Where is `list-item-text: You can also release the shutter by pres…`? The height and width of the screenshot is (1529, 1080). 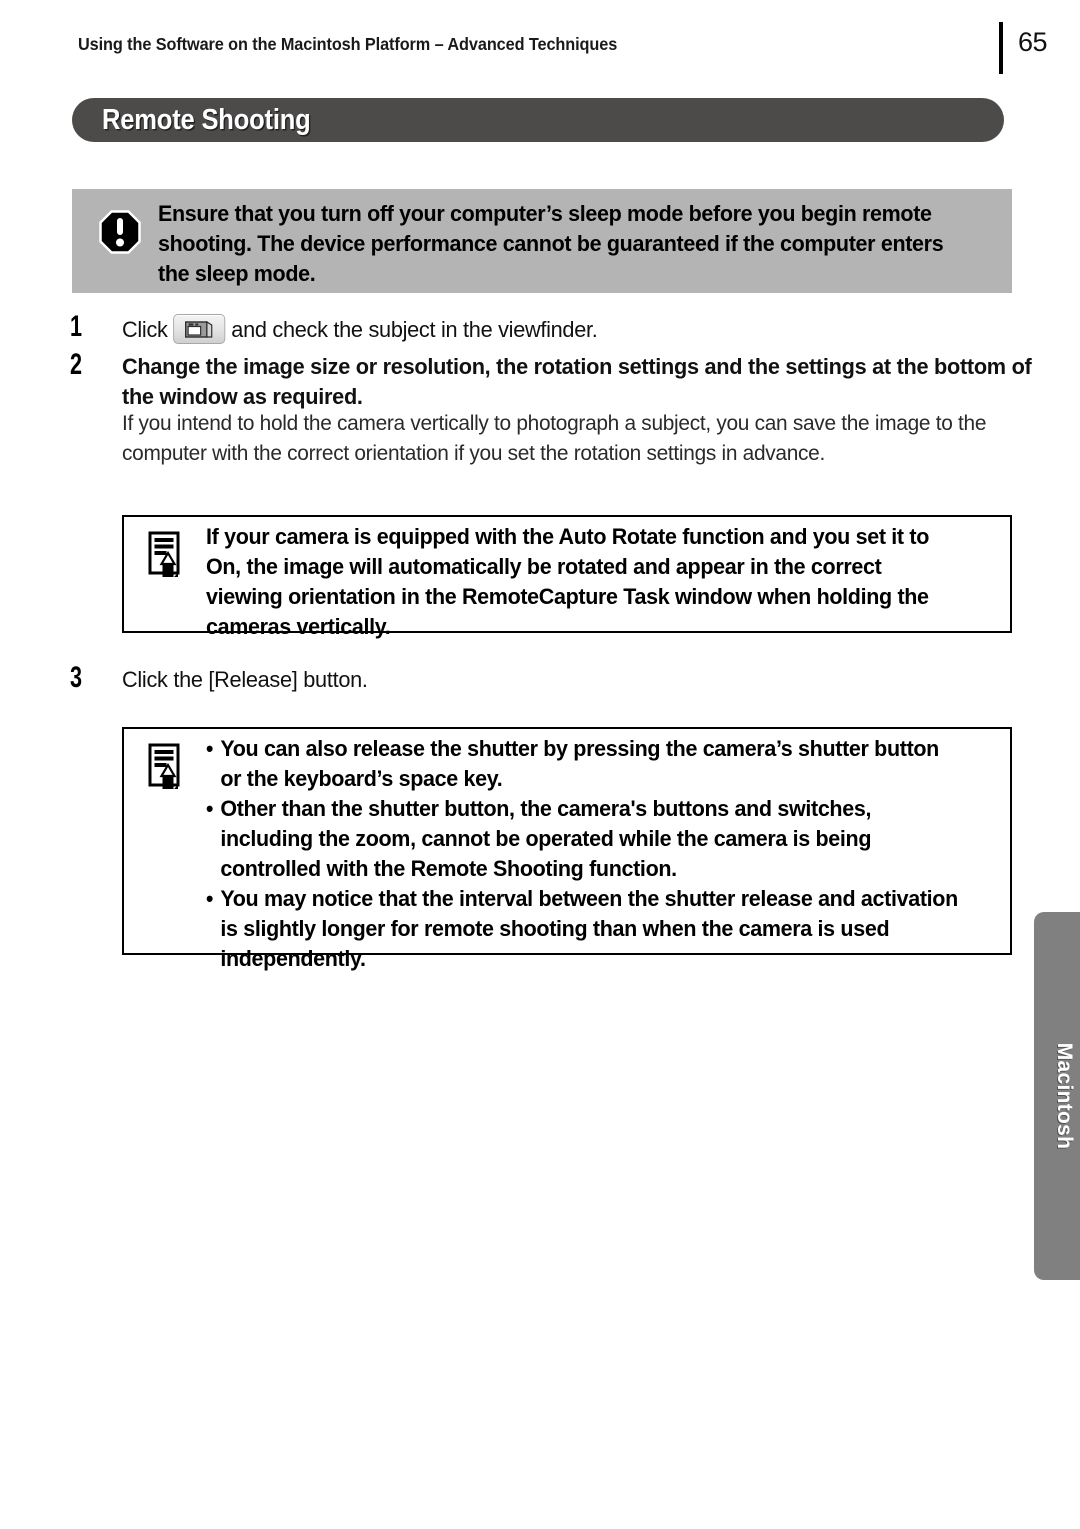 list-item-text: You can also release the shutter by pres… is located at coordinates (579, 763).